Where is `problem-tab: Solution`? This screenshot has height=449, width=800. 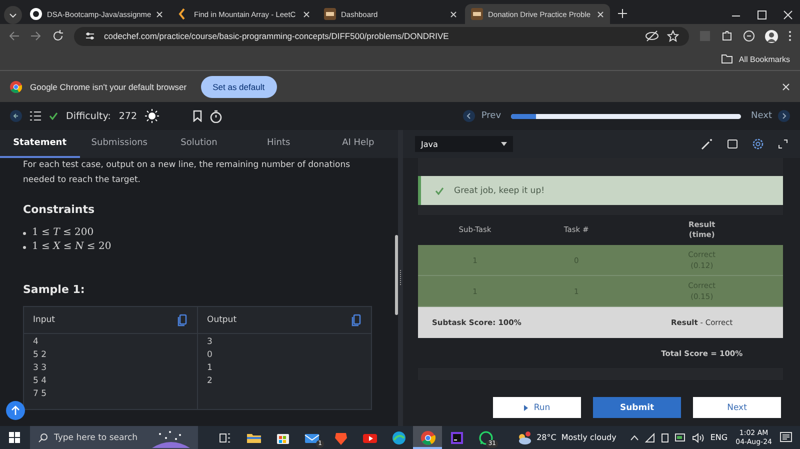 problem-tab: Solution is located at coordinates (199, 144).